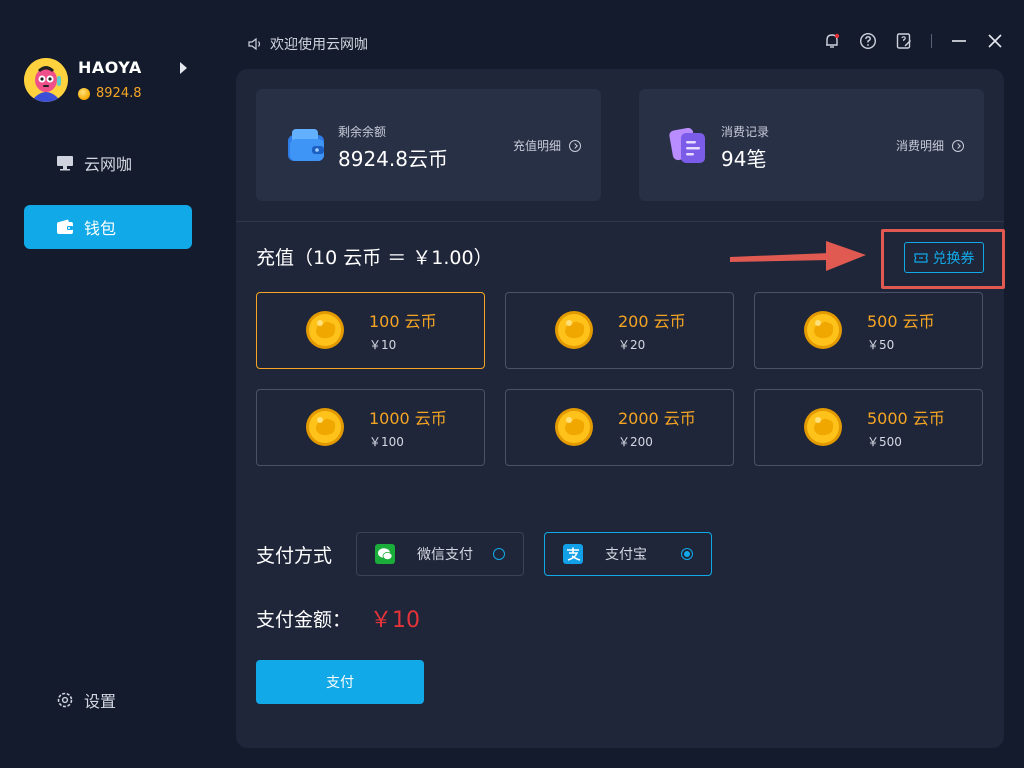  I want to click on balance-value: 8924.8云币, so click(393, 159).